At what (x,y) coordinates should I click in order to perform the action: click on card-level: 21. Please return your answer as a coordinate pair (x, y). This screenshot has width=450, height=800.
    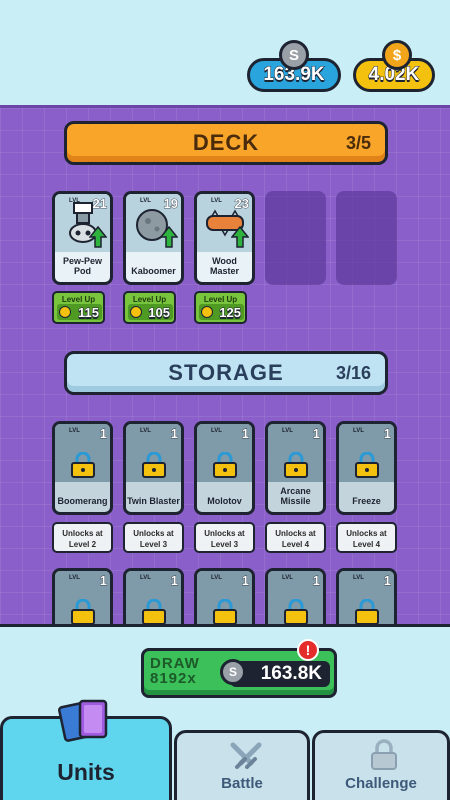
    Looking at the image, I should click on (99, 204).